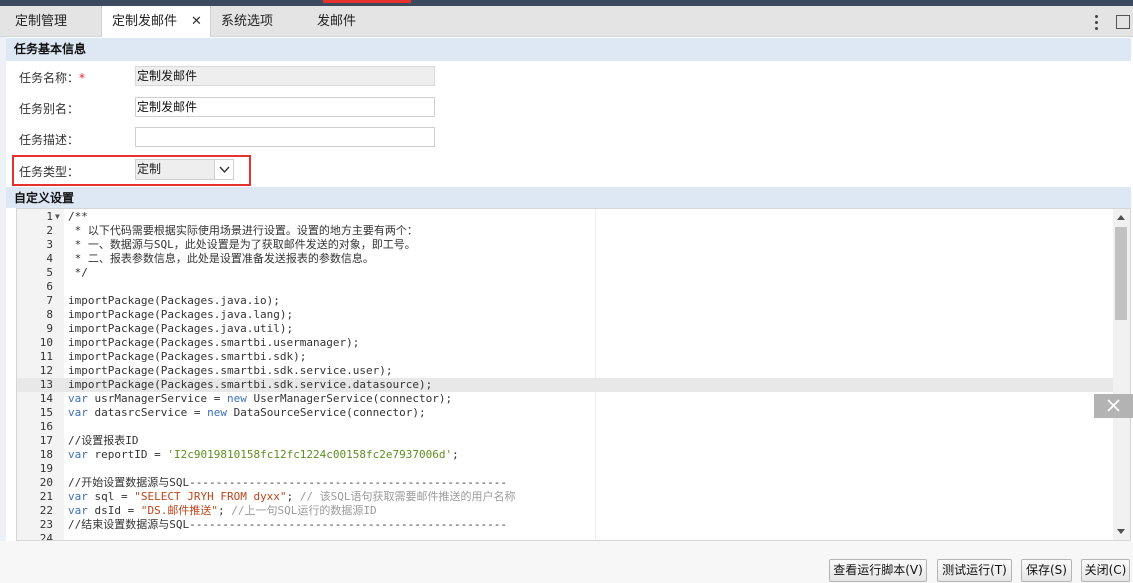 Image resolution: width=1133 pixels, height=583 pixels. Describe the element at coordinates (336, 21) in the screenshot. I see `tab-send-mail: 发邮件` at that location.